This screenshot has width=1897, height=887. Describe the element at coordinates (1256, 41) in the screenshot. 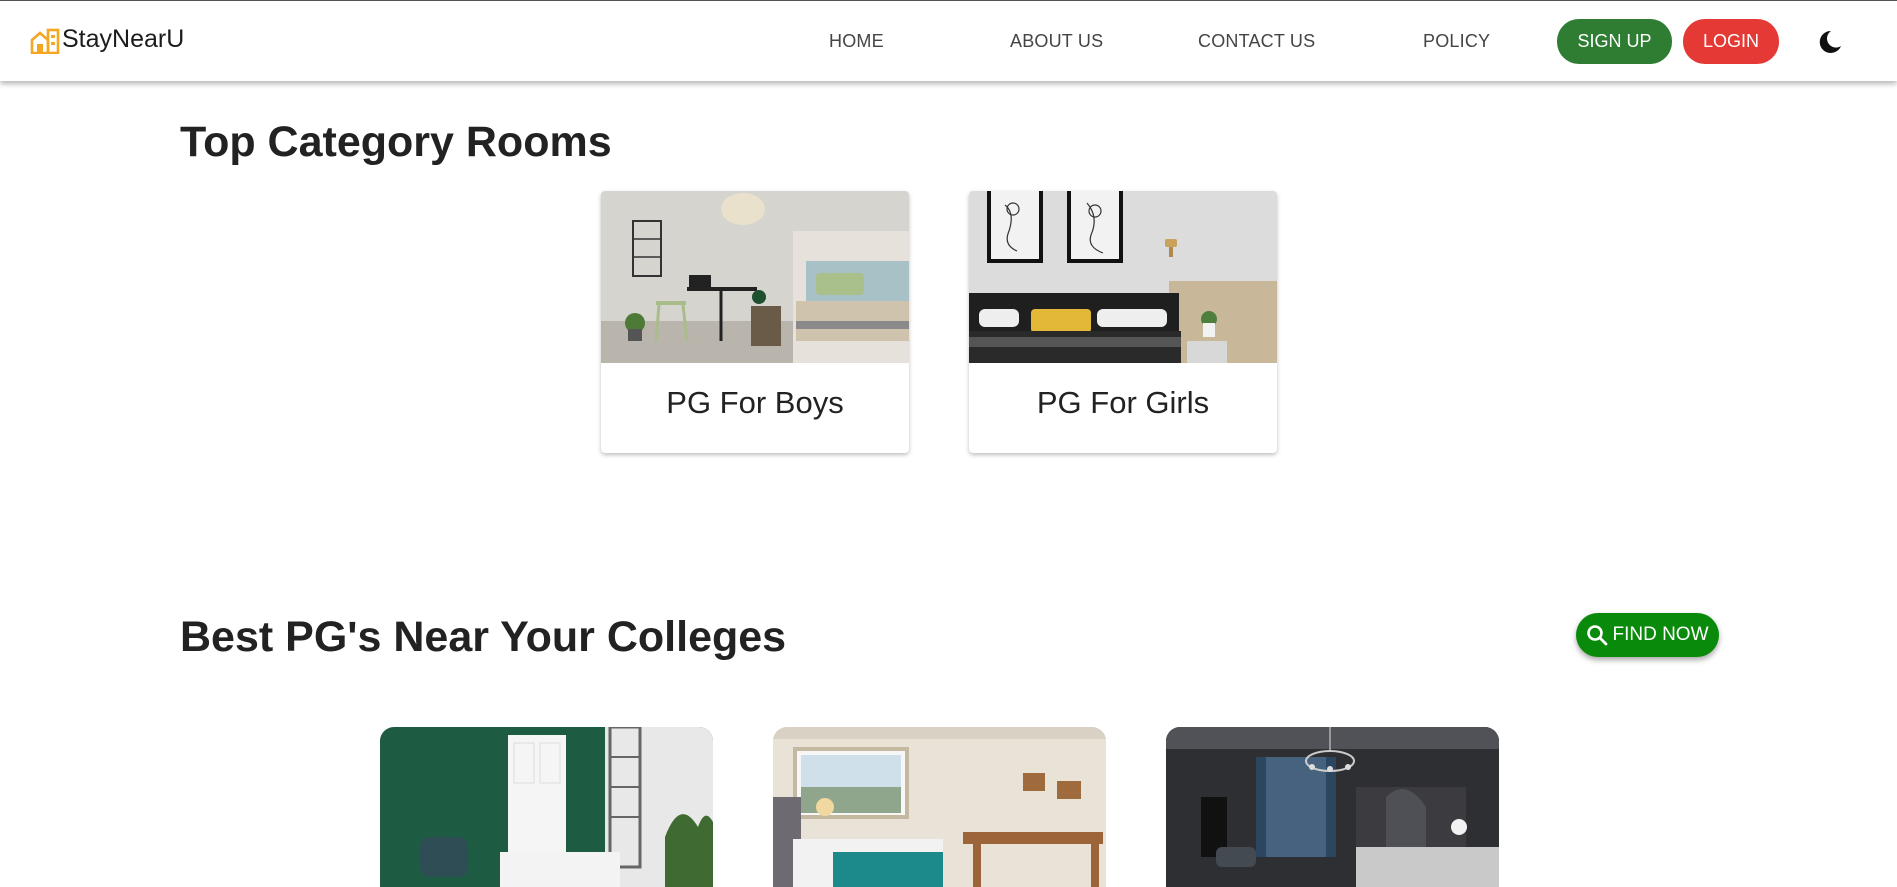

I see `nav-contact-us: CONTACT US` at that location.